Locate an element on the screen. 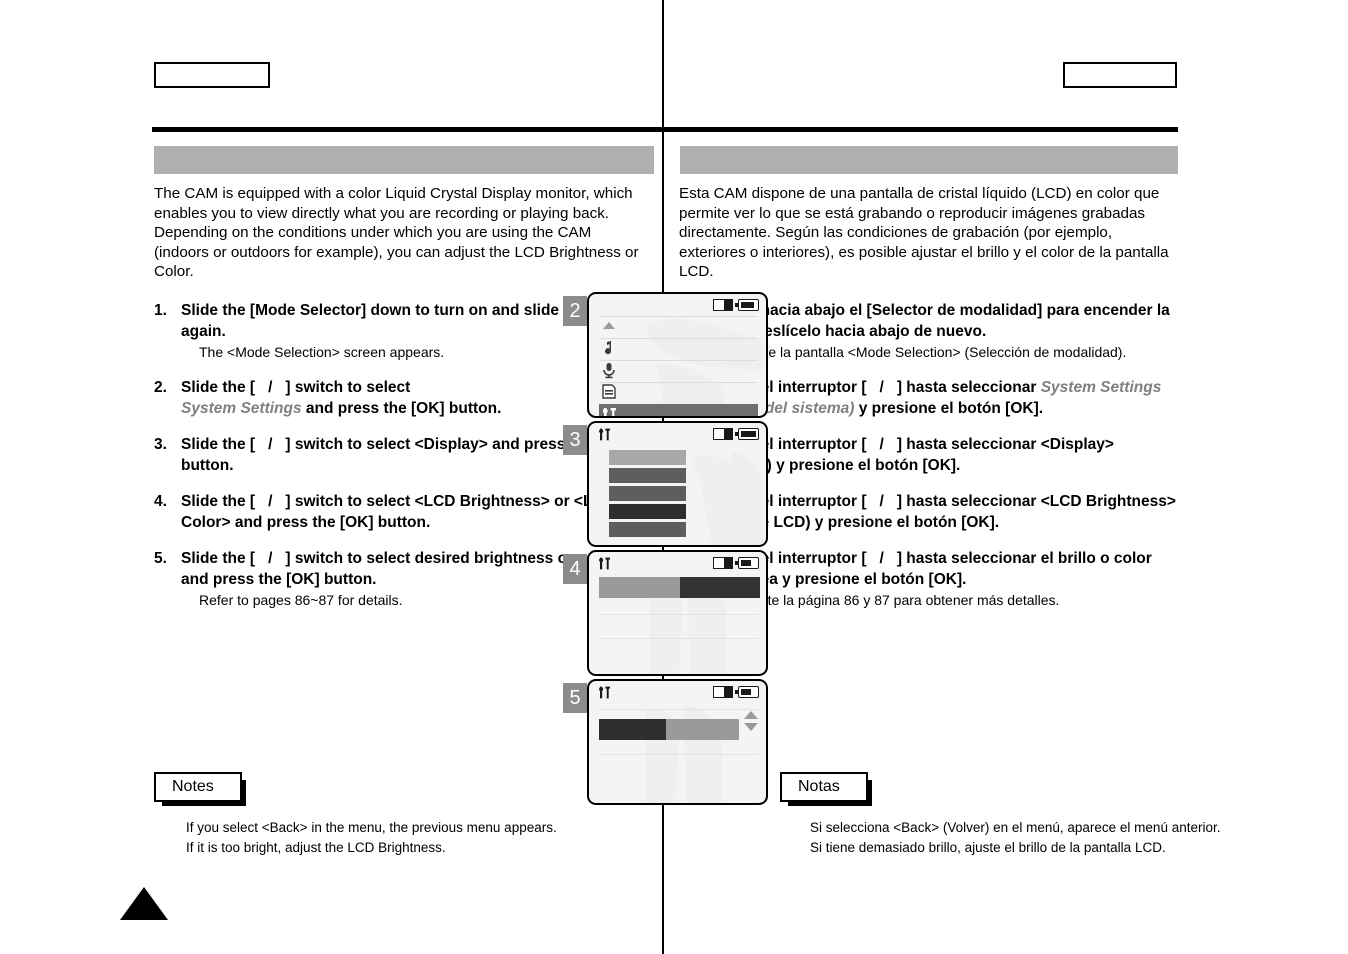  step-main-text-2: ] switch to select is located at coordinates (348, 387).